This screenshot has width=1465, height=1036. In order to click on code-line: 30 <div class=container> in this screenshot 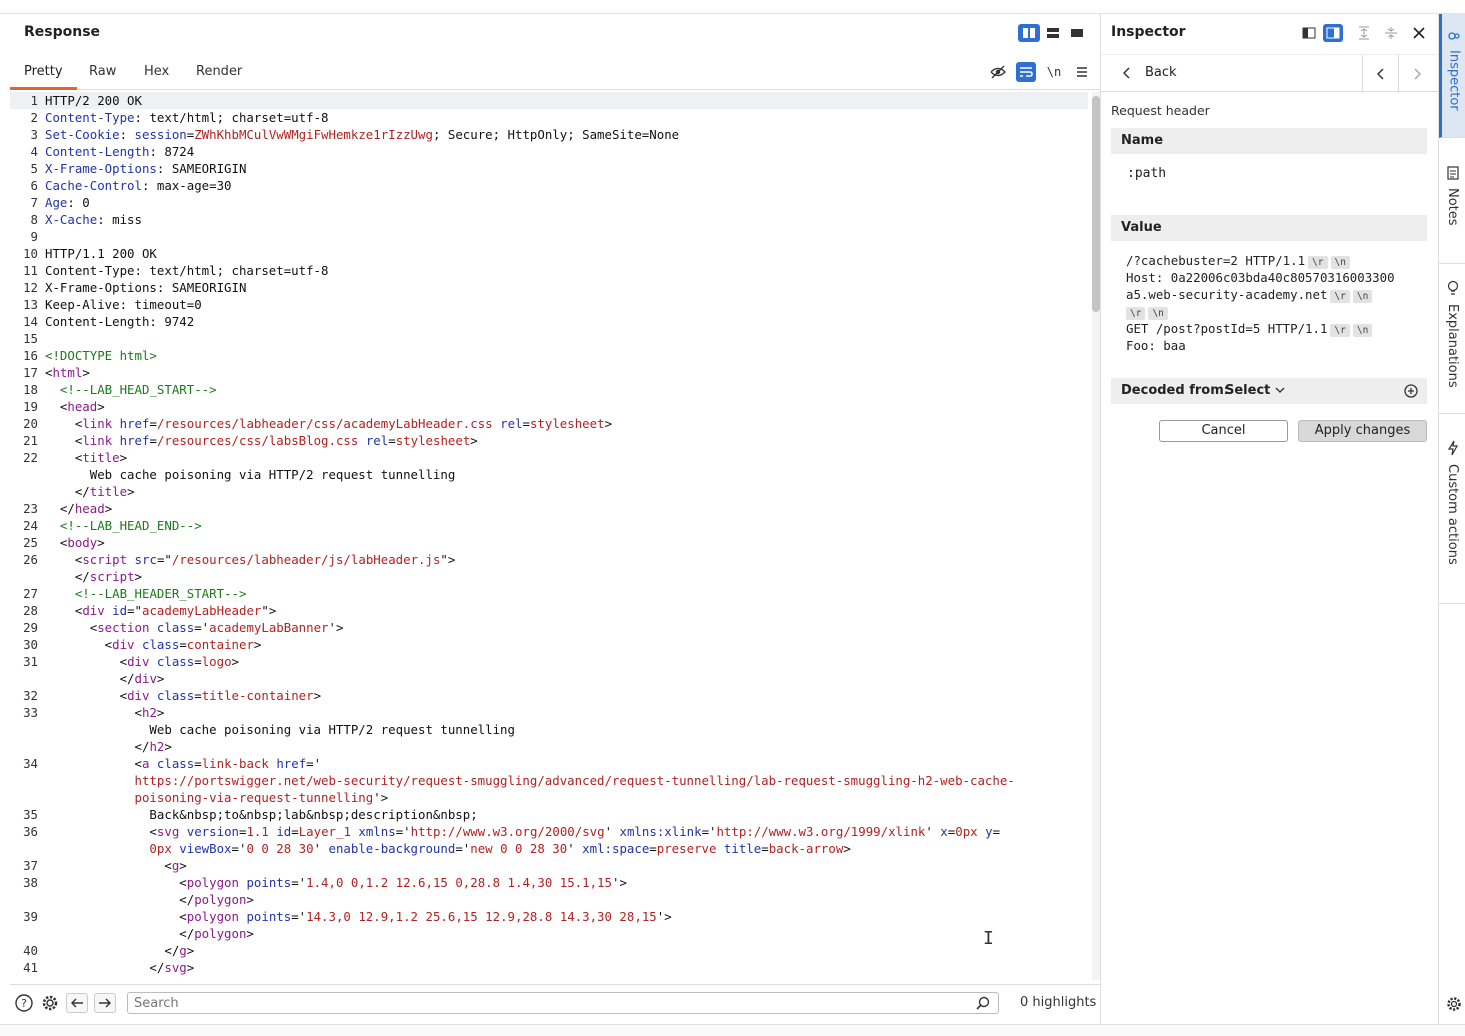, I will do `click(549, 644)`.